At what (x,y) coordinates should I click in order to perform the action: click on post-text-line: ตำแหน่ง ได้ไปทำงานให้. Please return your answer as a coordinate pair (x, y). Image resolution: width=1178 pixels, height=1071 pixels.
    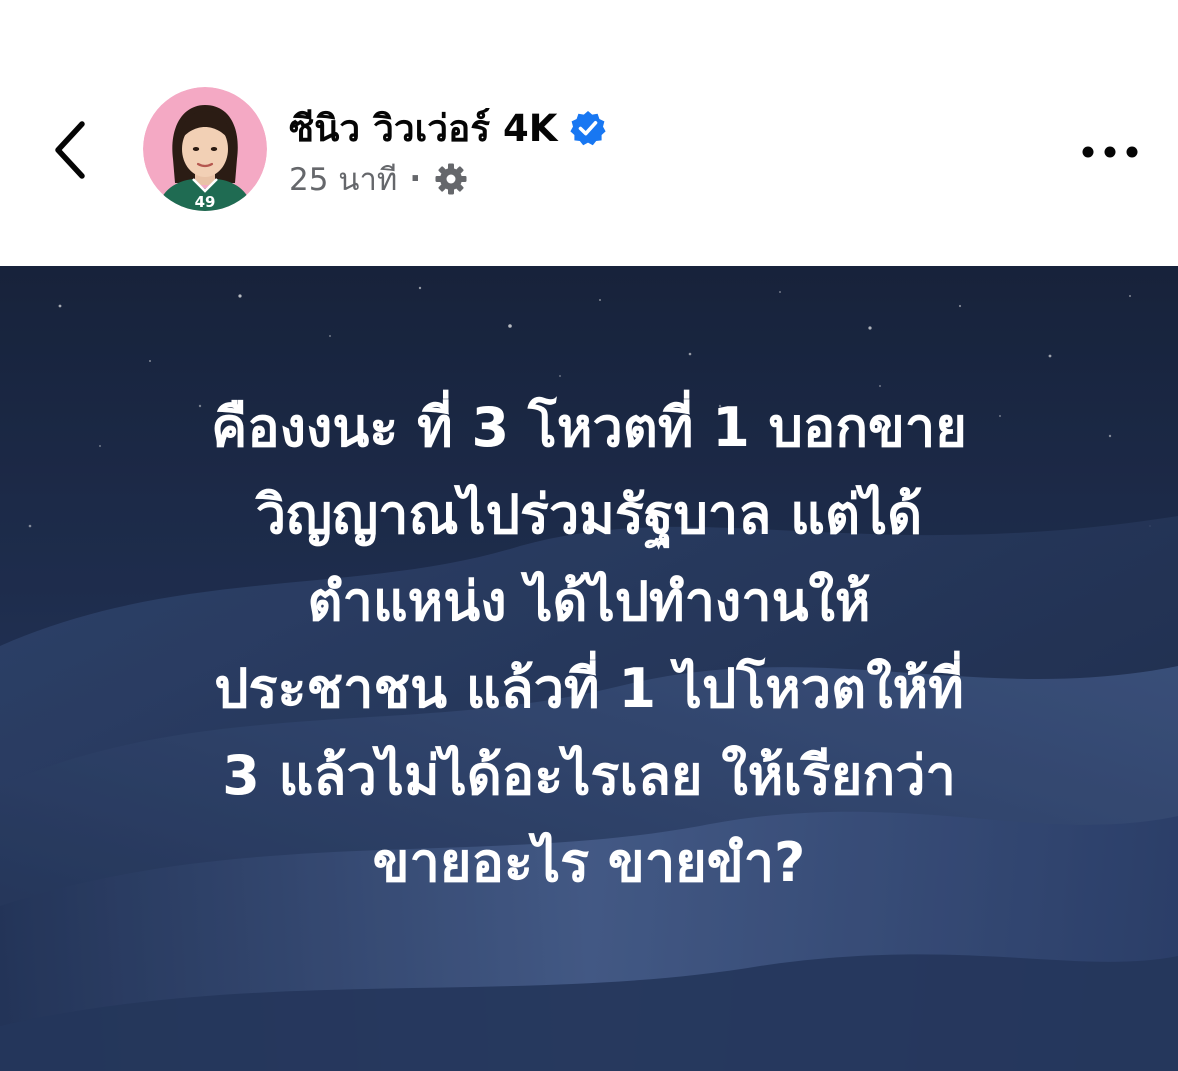
    Looking at the image, I should click on (589, 601).